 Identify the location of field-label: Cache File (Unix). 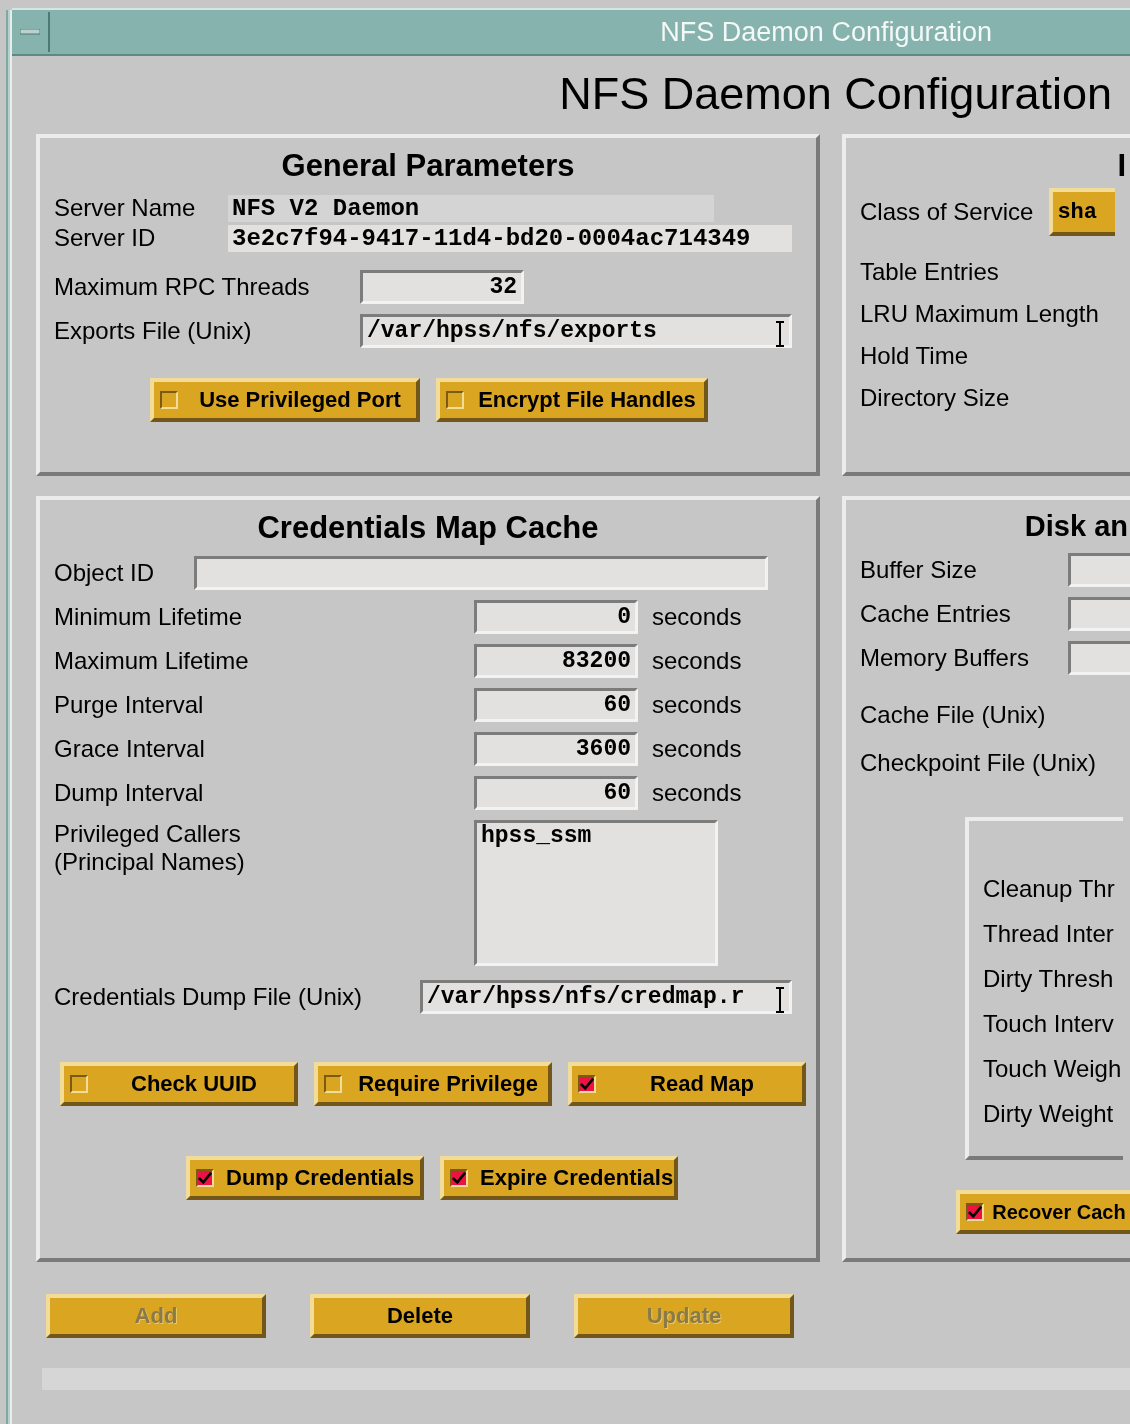
(953, 715).